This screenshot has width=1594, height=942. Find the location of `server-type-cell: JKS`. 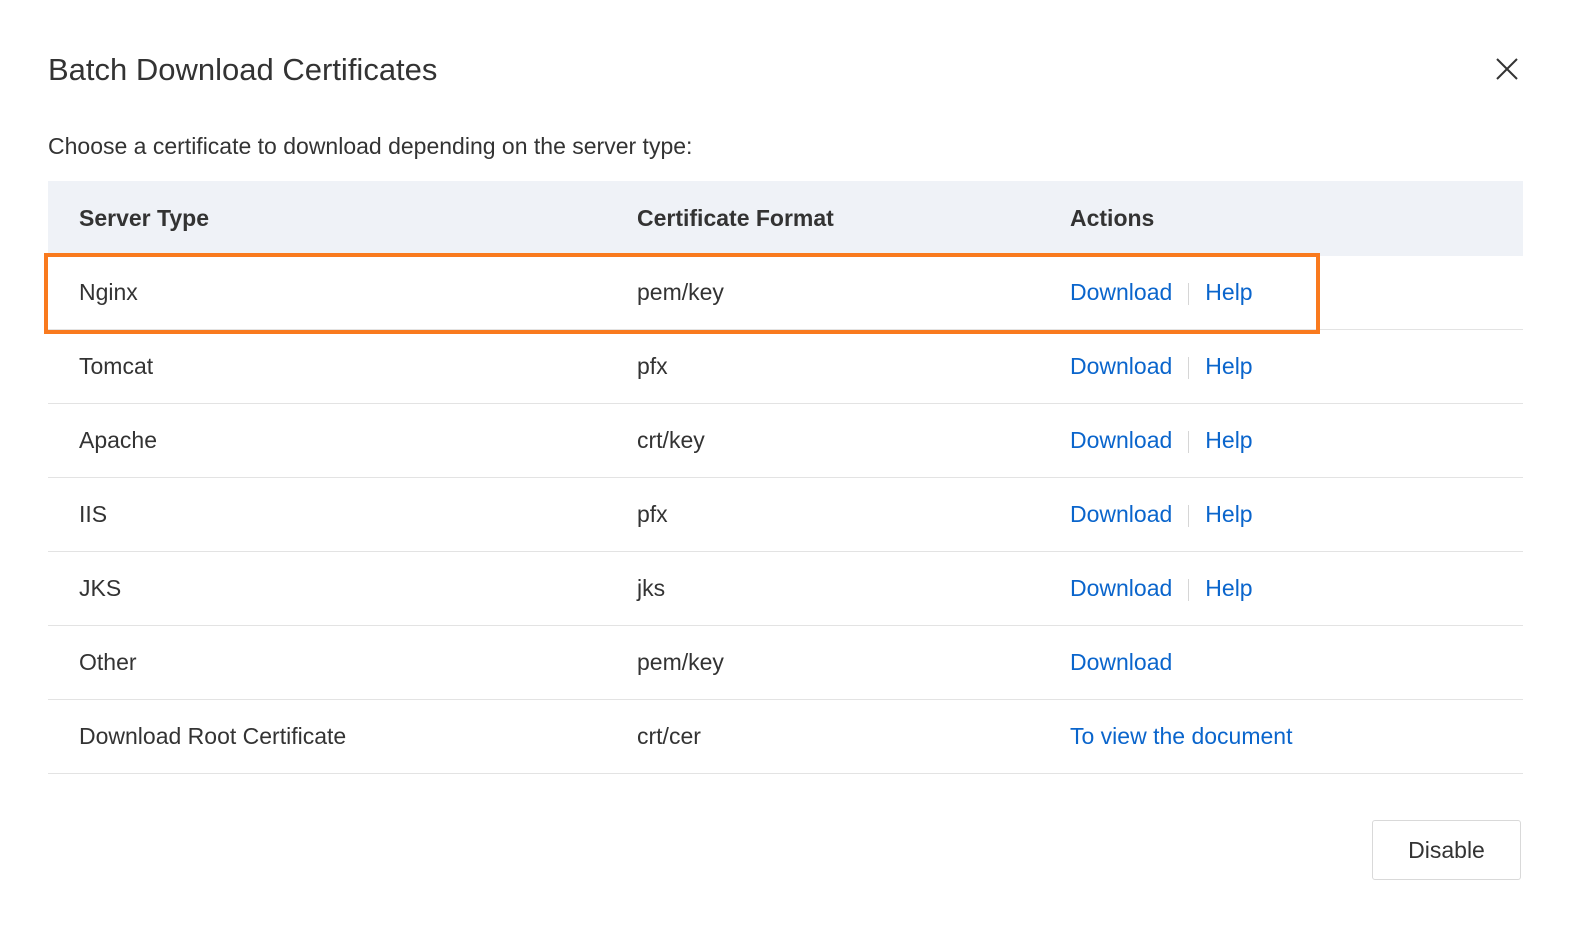

server-type-cell: JKS is located at coordinates (327, 588).